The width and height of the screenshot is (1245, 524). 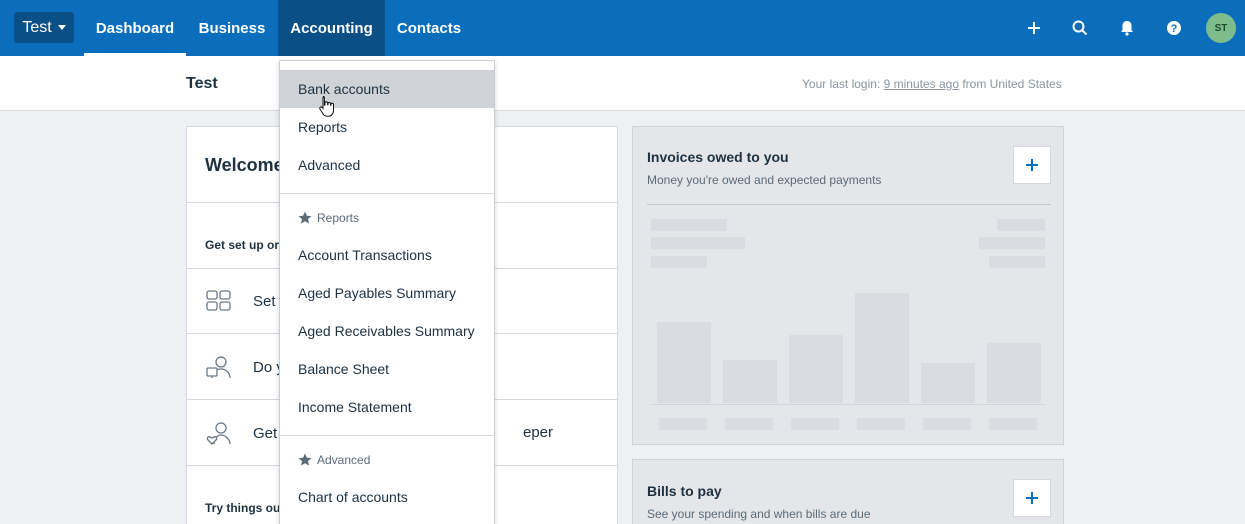 What do you see at coordinates (232, 28) in the screenshot?
I see `tab-business: Business` at bounding box center [232, 28].